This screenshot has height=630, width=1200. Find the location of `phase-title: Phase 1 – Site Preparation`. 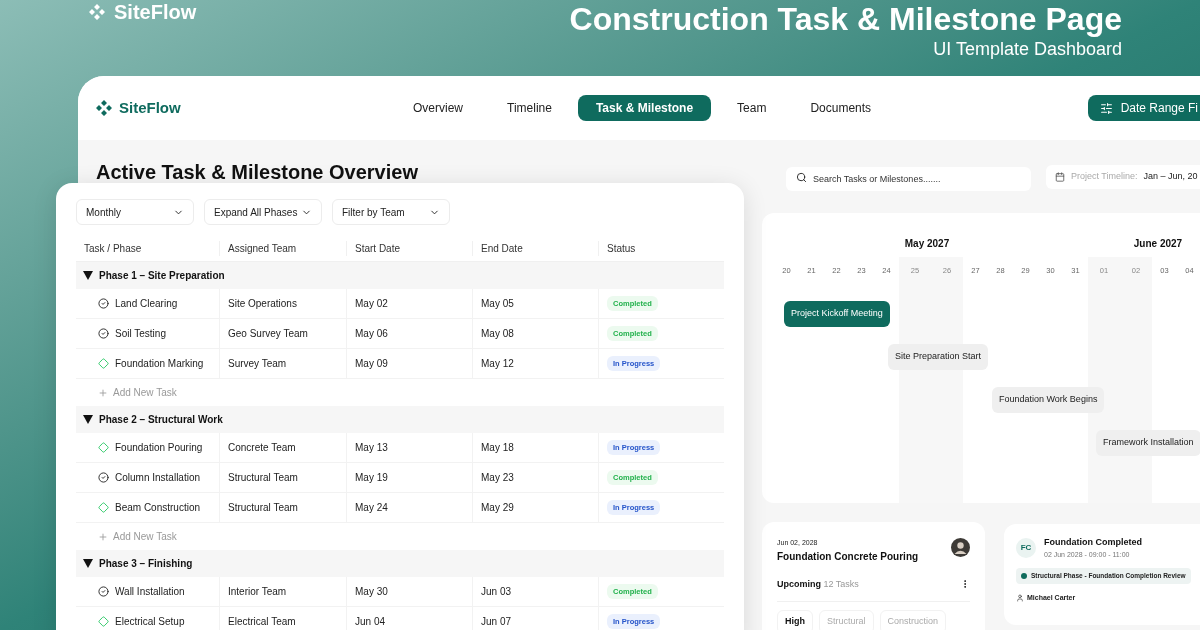

phase-title: Phase 1 – Site Preparation is located at coordinates (162, 276).